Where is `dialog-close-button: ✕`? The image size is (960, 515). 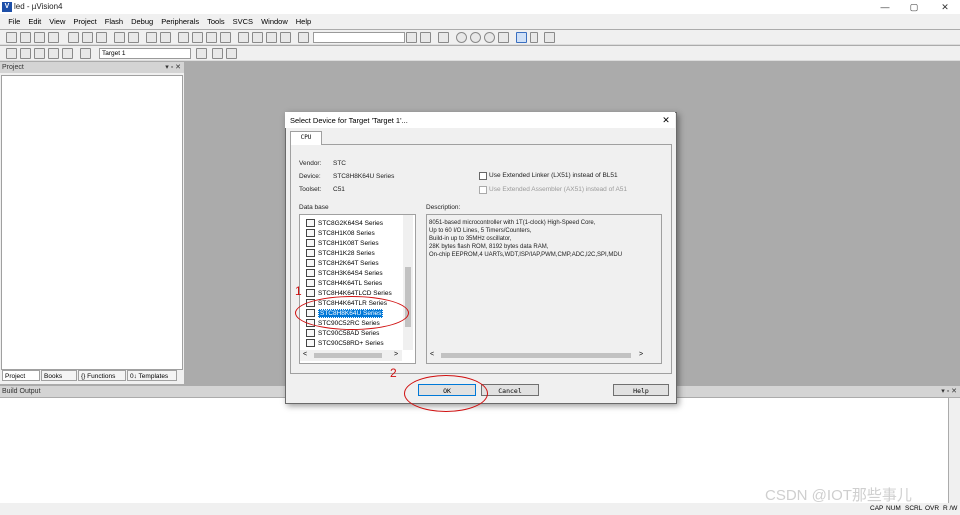 dialog-close-button: ✕ is located at coordinates (666, 120).